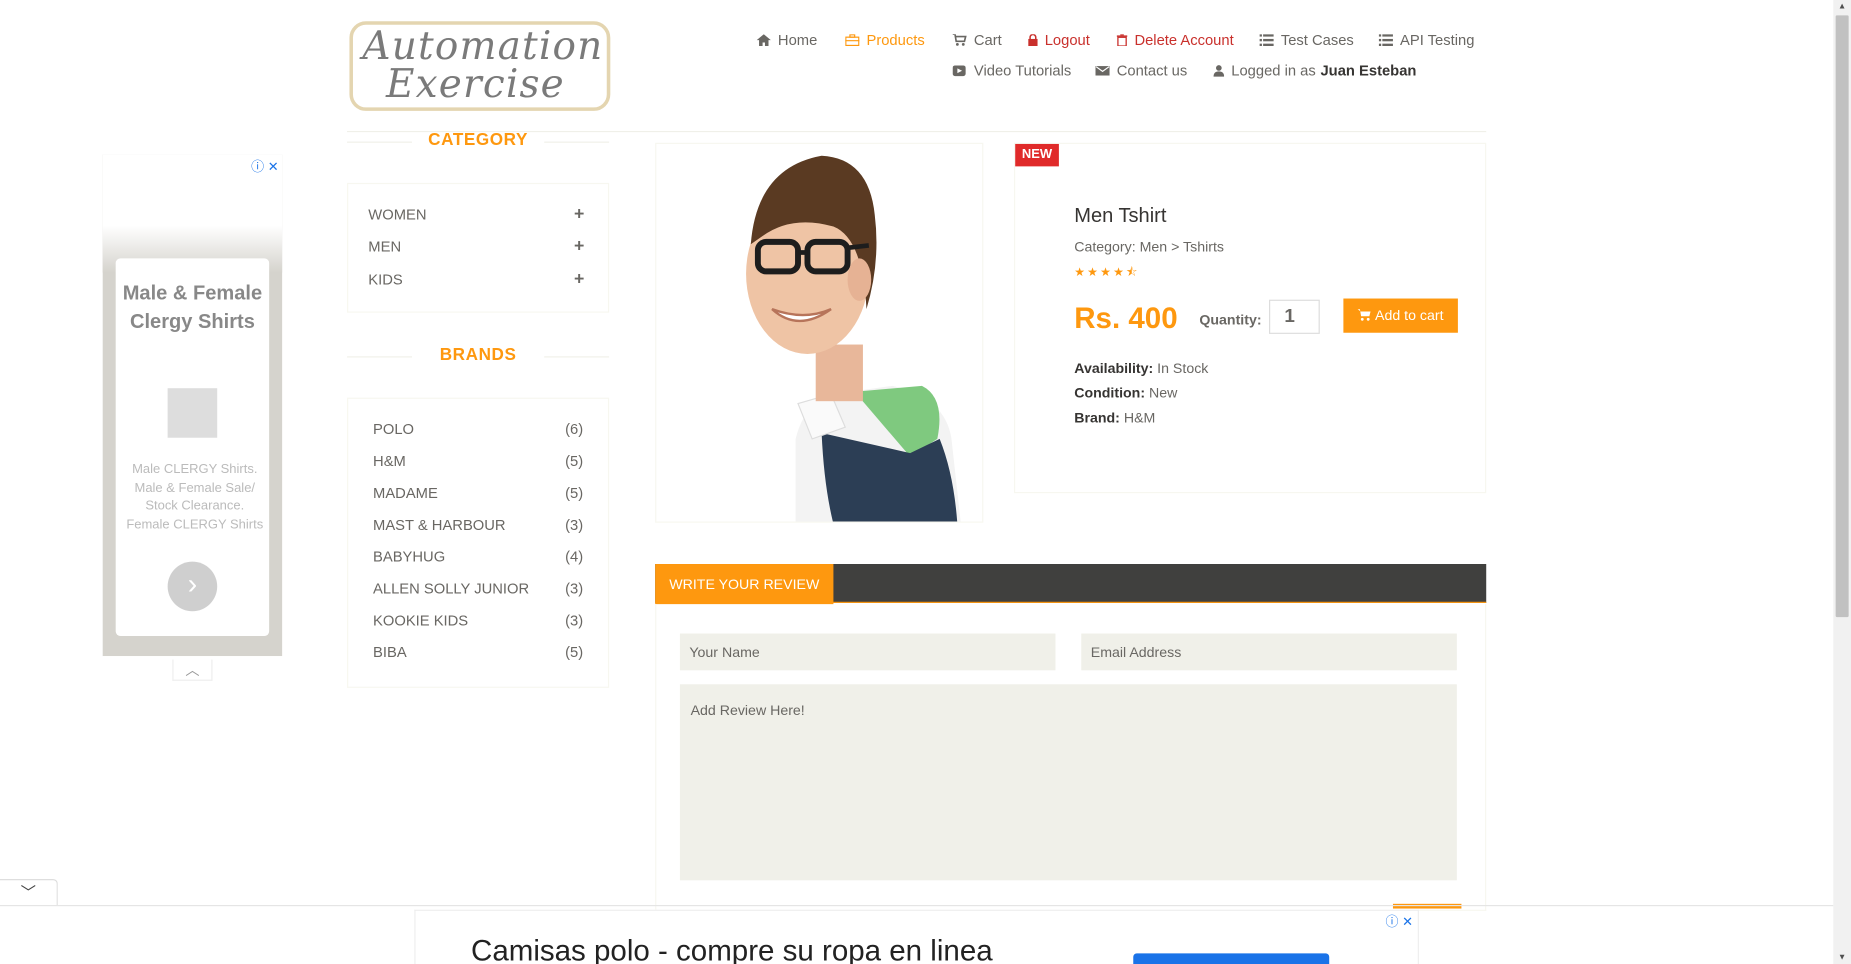  Describe the element at coordinates (1266, 40) in the screenshot. I see `list-icon` at that location.